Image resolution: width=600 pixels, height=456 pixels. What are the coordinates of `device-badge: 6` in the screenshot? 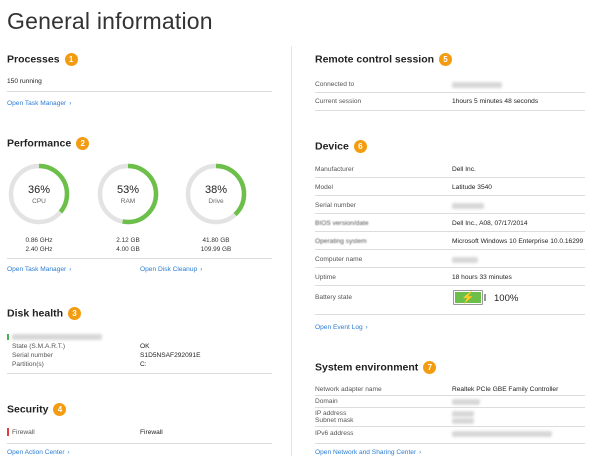 It's located at (360, 146).